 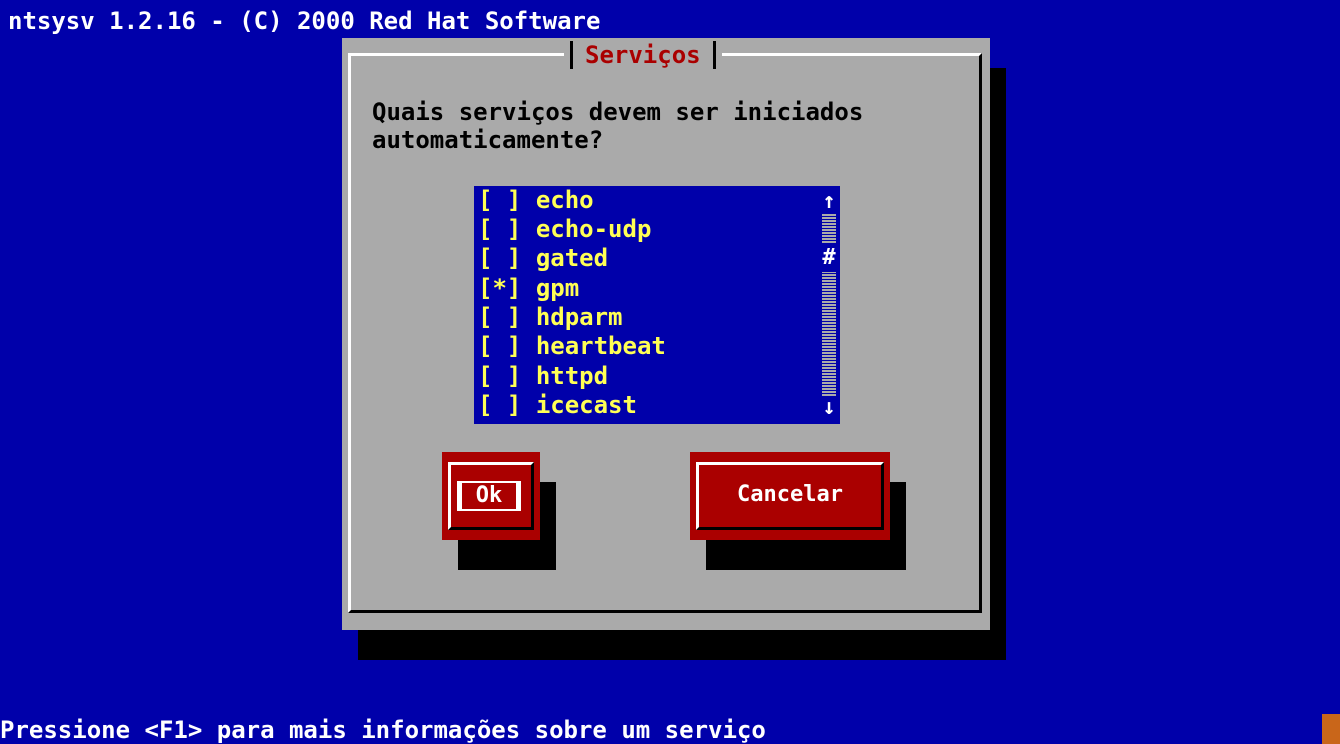 I want to click on cancel-button-border: Cancelar, so click(x=790, y=496).